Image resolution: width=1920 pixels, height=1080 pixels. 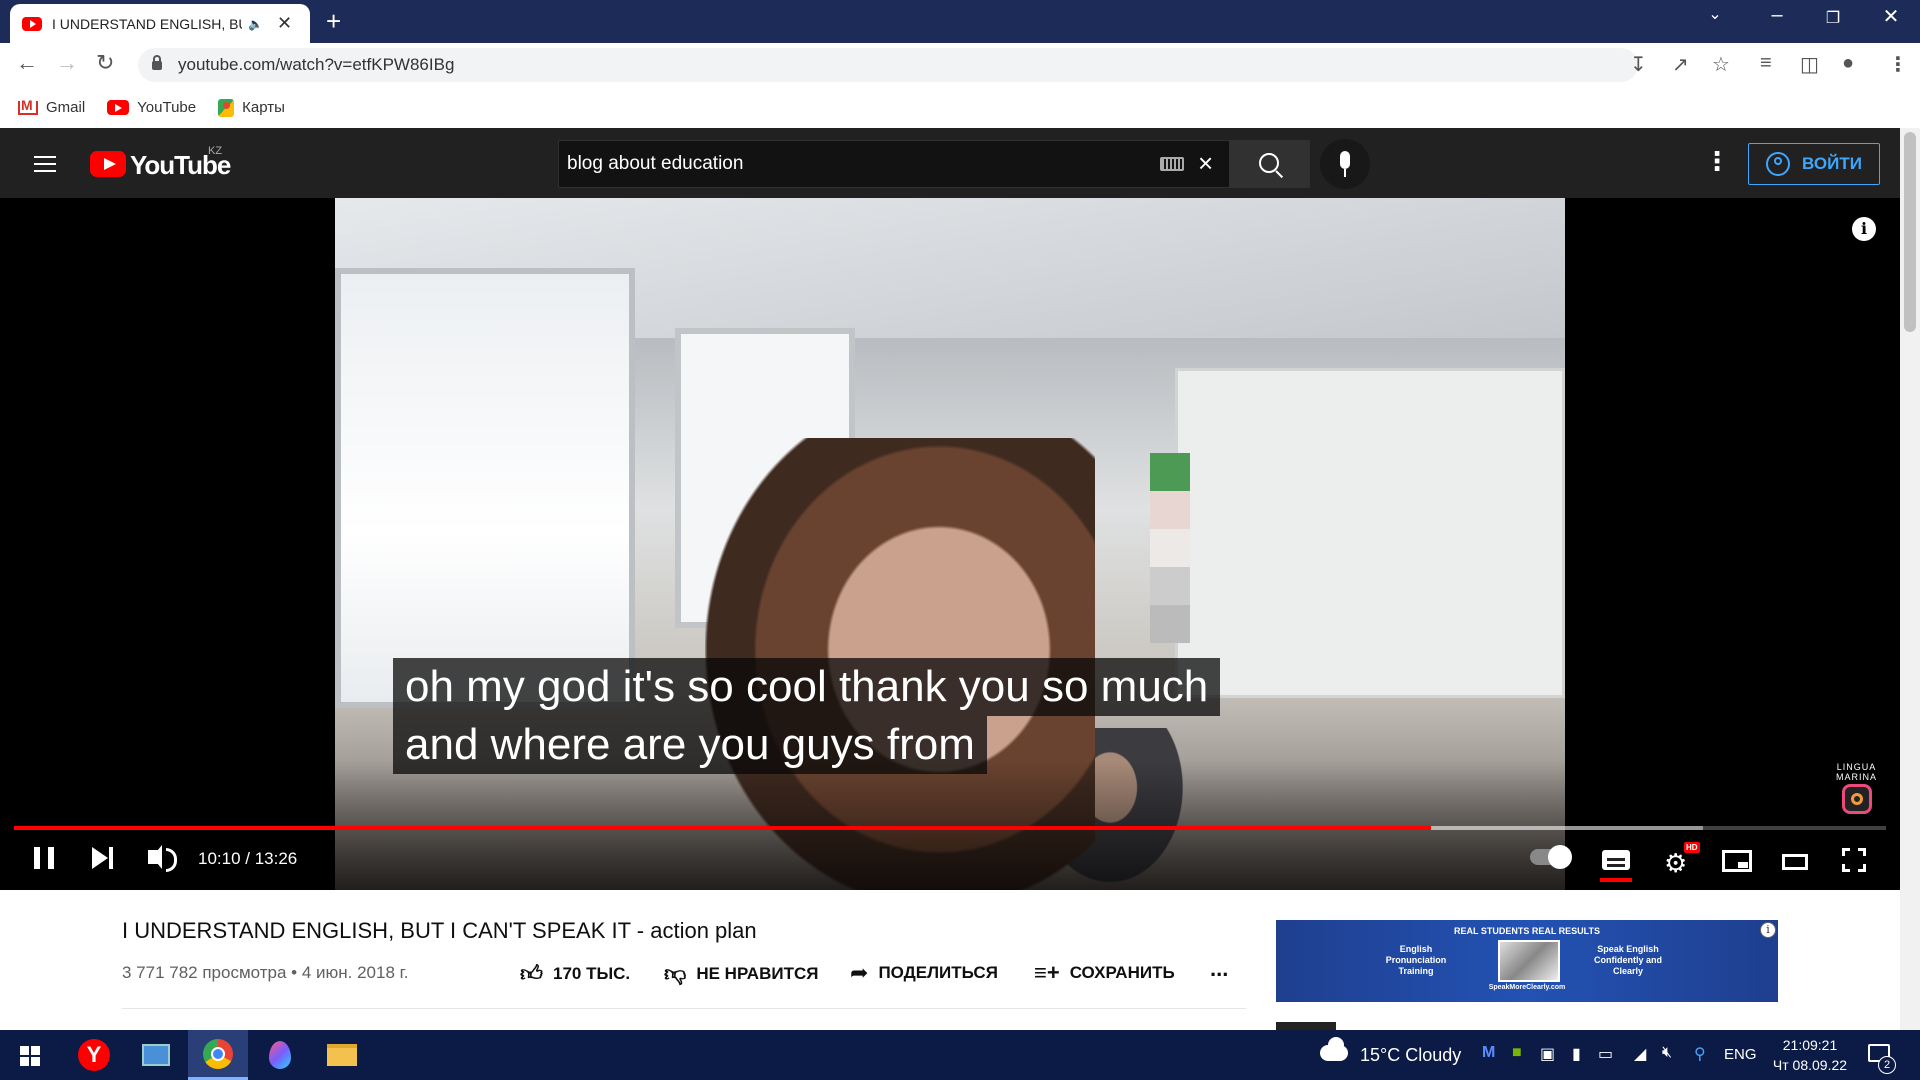 I want to click on miniplayer-icon, so click(x=1737, y=861).